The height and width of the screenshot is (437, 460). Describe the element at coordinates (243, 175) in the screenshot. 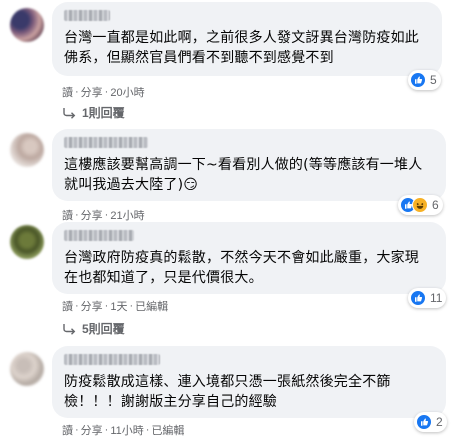

I see `comment-text: 這樓應該要幫高調一下~看看別人做的(等等應該有一堆人 就叫我過去大陸了)😏` at that location.